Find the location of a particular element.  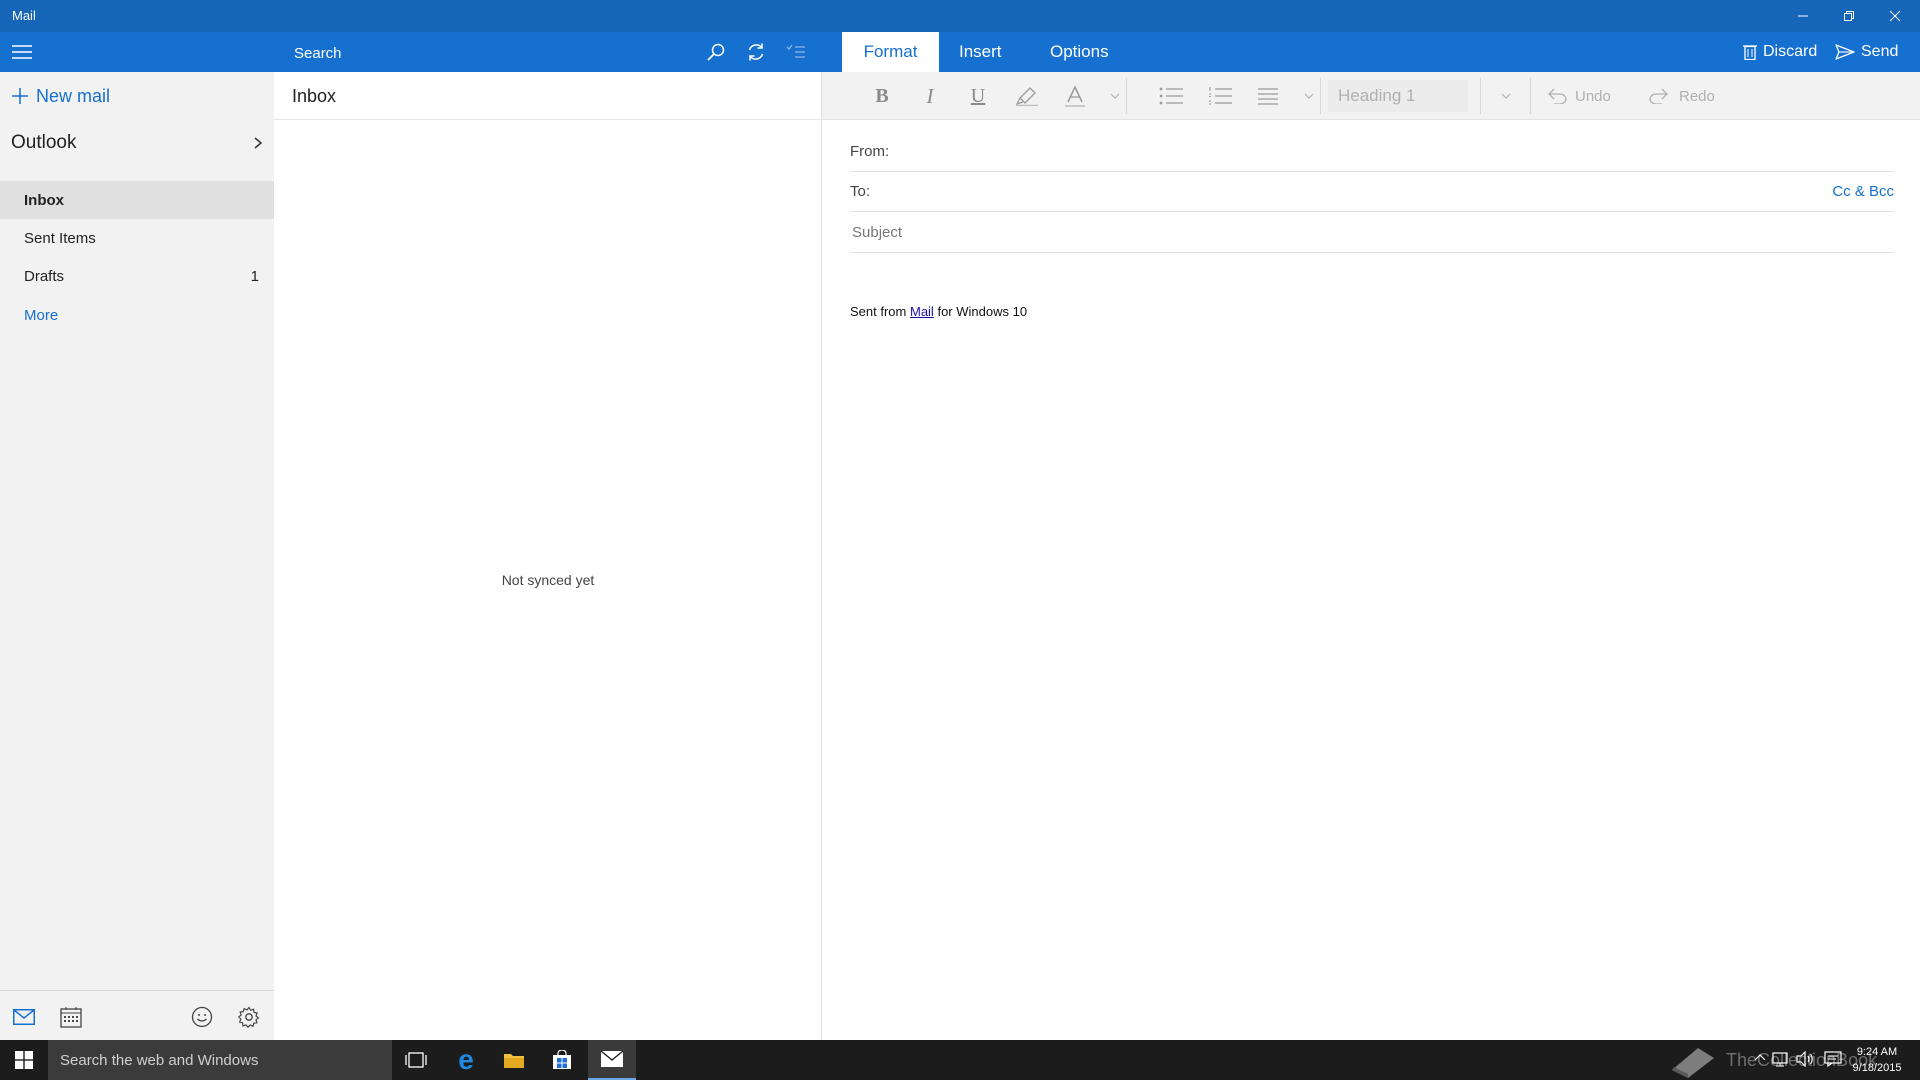

settings-button is located at coordinates (249, 1017).